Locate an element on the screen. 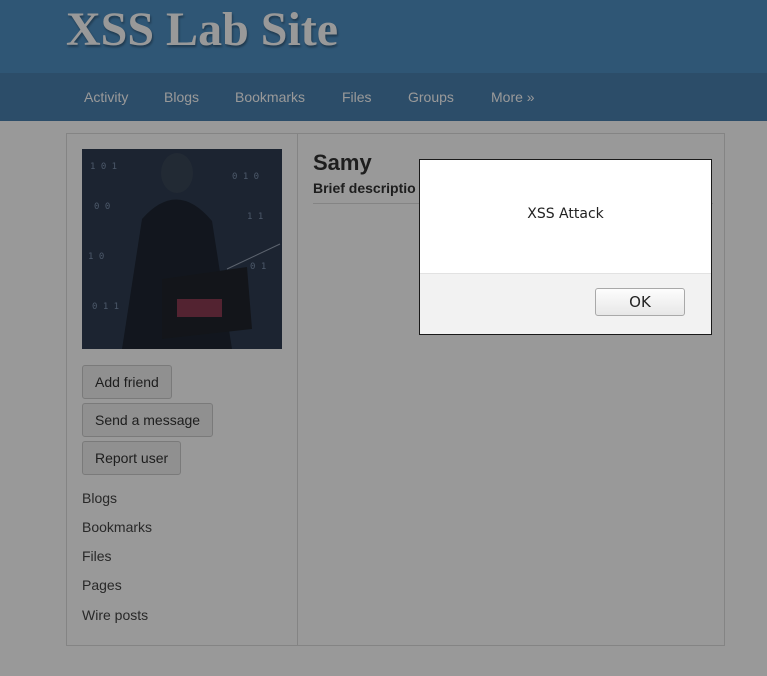  alert-footer: OK is located at coordinates (565, 303).